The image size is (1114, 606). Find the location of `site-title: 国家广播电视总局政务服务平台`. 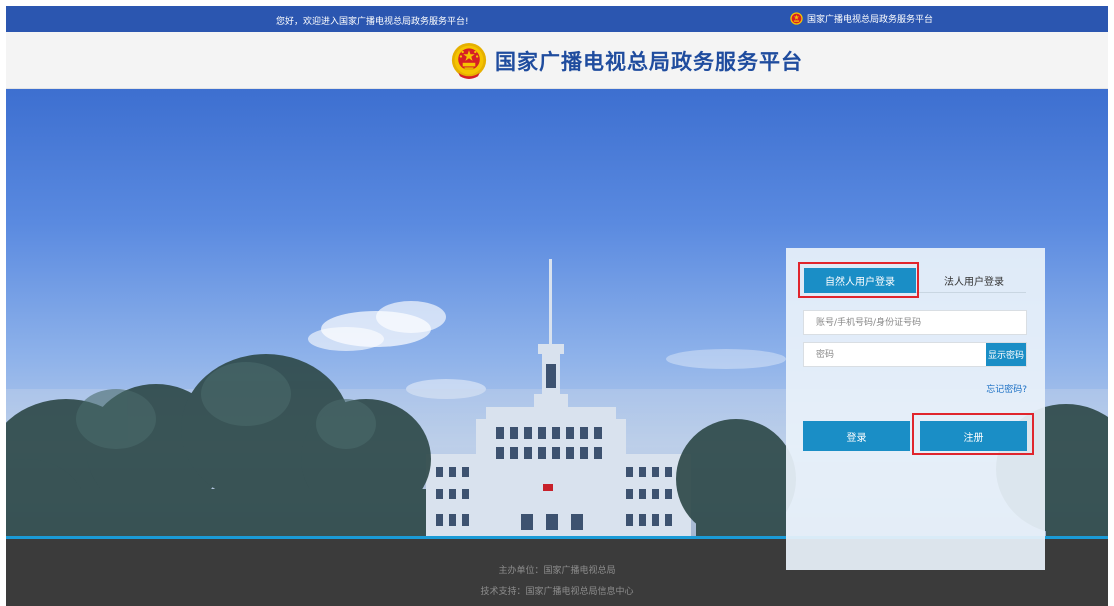

site-title: 国家广播电视总局政务服务平台 is located at coordinates (649, 62).